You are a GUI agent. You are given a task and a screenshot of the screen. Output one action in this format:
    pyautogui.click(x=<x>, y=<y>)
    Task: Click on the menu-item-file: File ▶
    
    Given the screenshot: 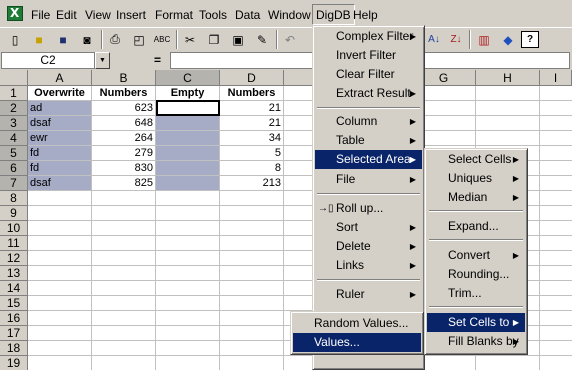 What is the action you would take?
    pyautogui.click(x=368, y=179)
    